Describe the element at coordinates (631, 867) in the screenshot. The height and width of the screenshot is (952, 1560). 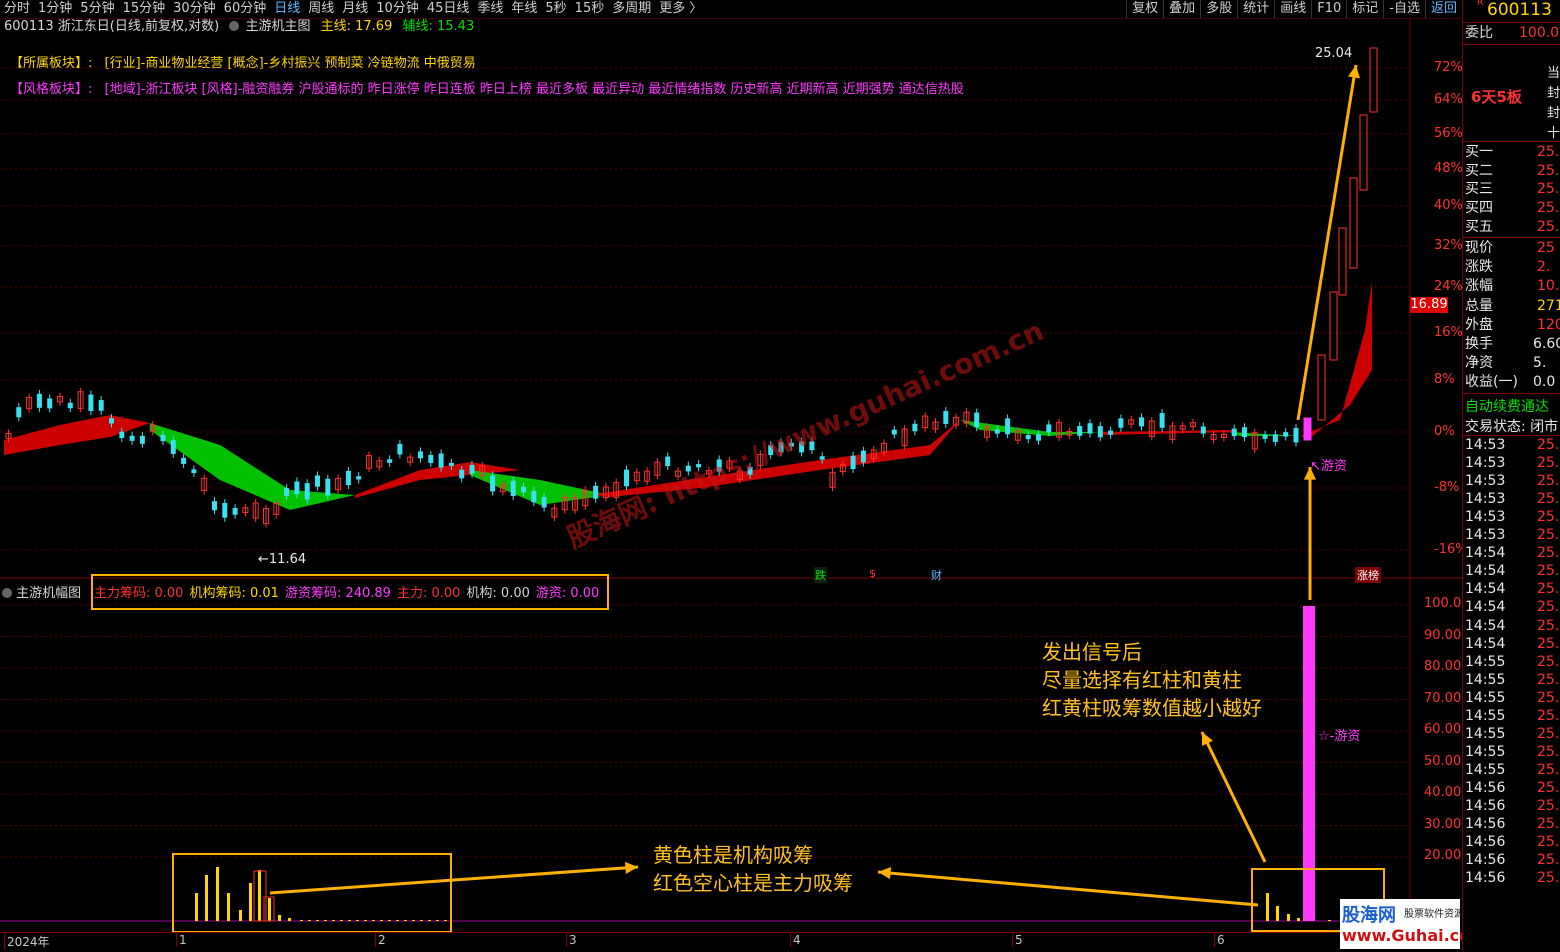
I see `arrow-yellow-note-head` at that location.